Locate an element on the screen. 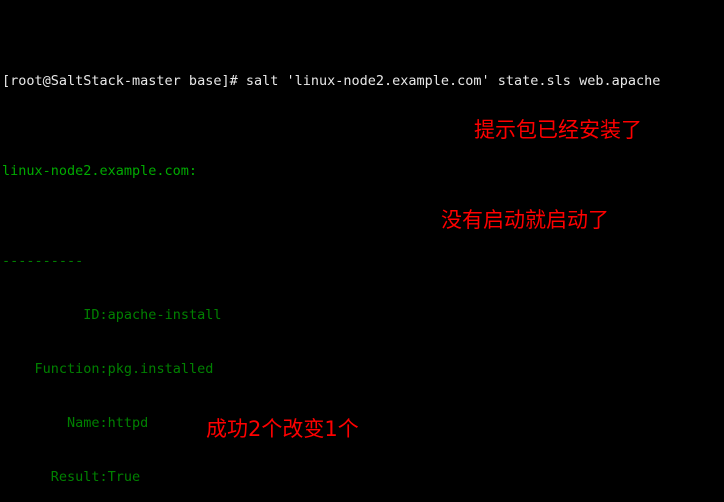  state-id-value: apache-install is located at coordinates (164, 315).